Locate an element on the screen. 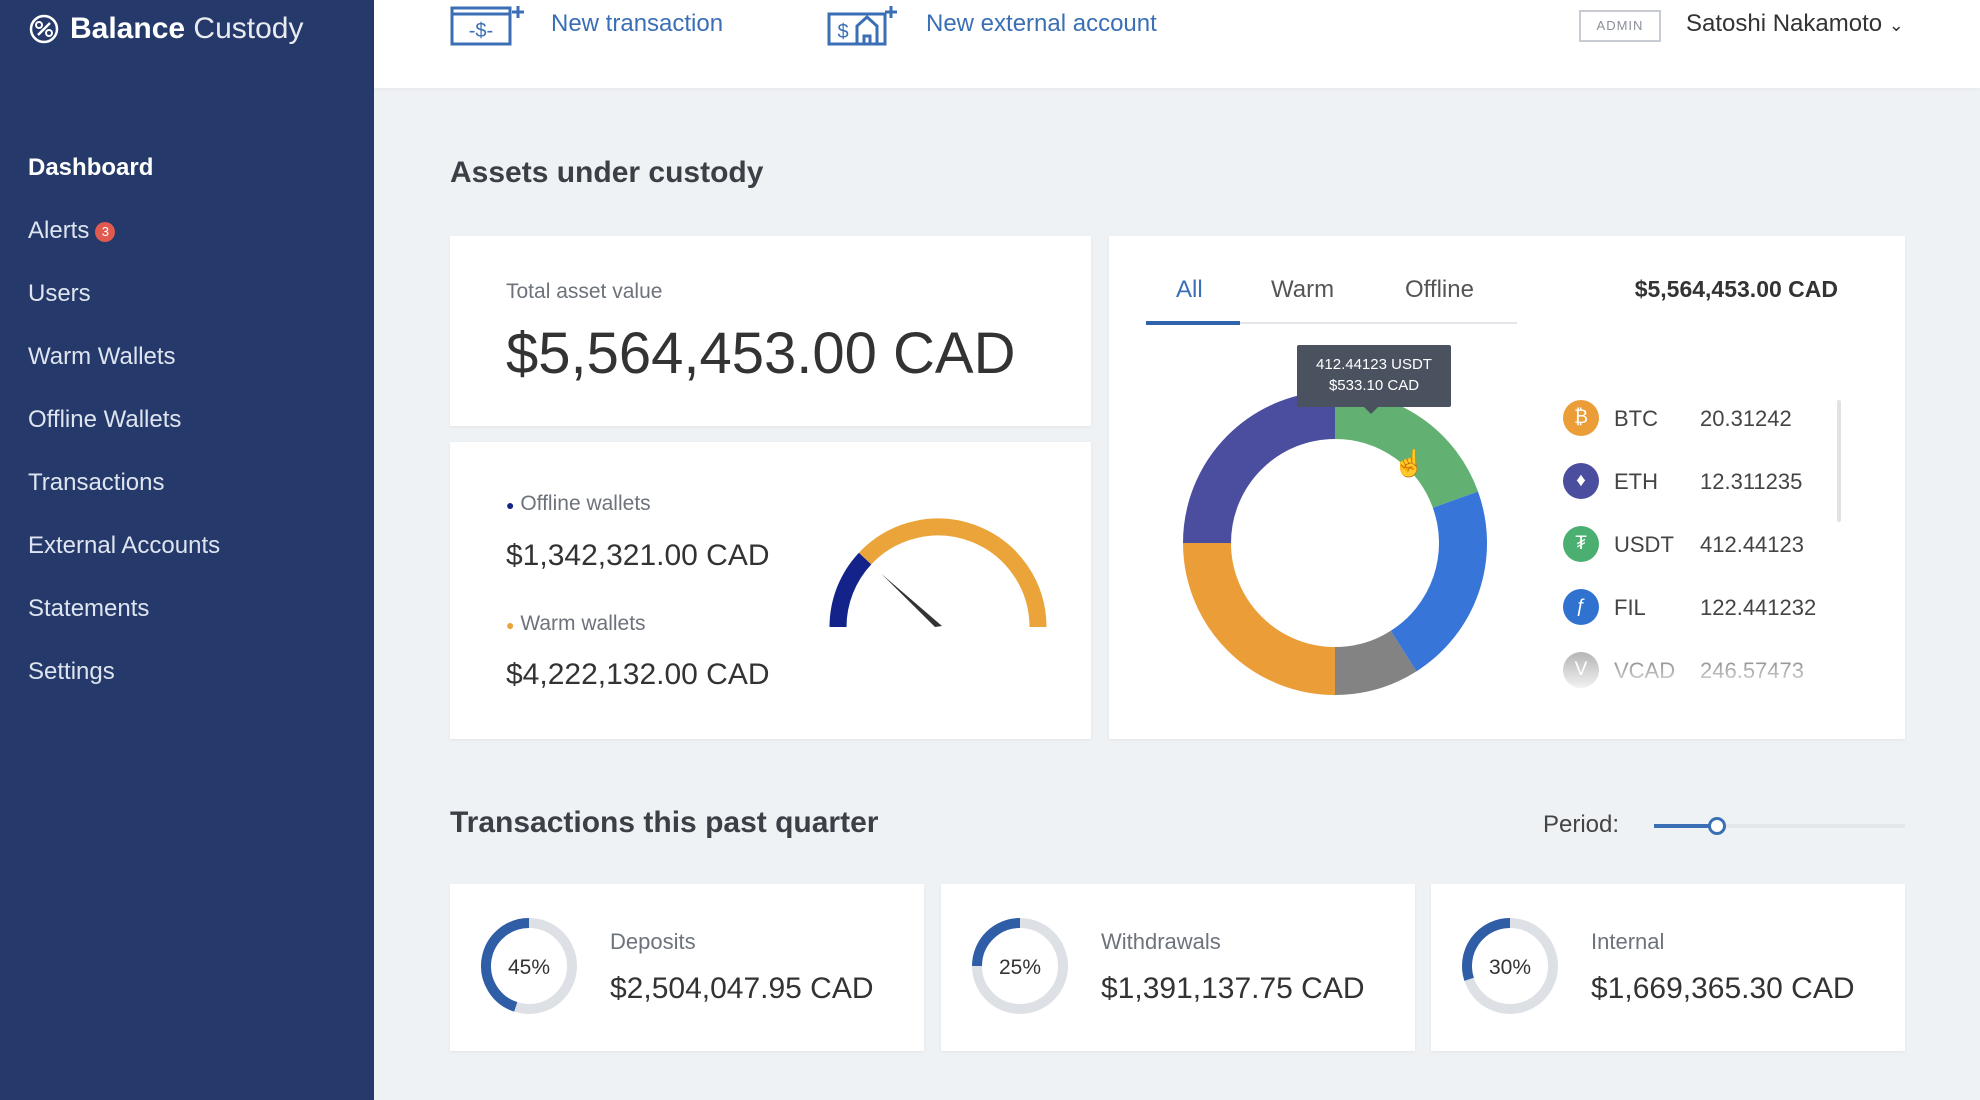 The image size is (1980, 1100). deposits-value: $2,504,047.95 CAD is located at coordinates (742, 988).